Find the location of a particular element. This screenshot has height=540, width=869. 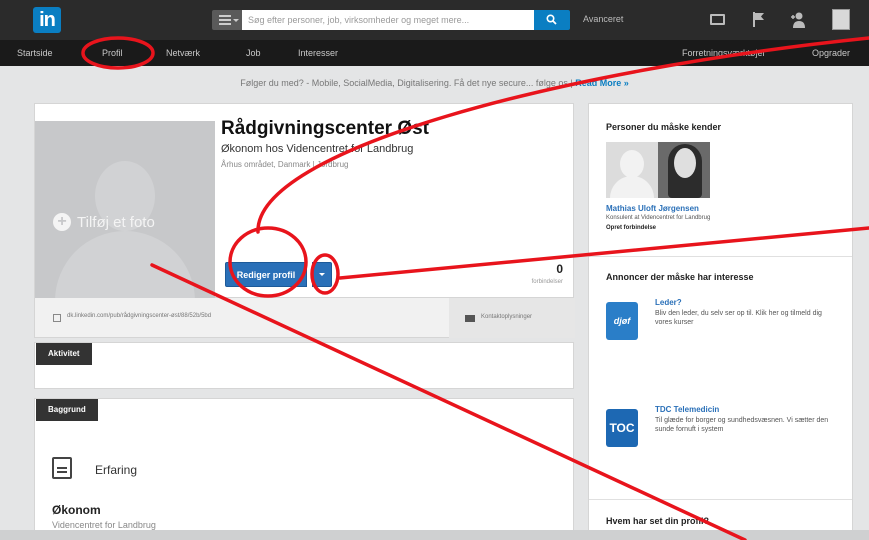

activity-section: Aktivitet is located at coordinates (304, 365).